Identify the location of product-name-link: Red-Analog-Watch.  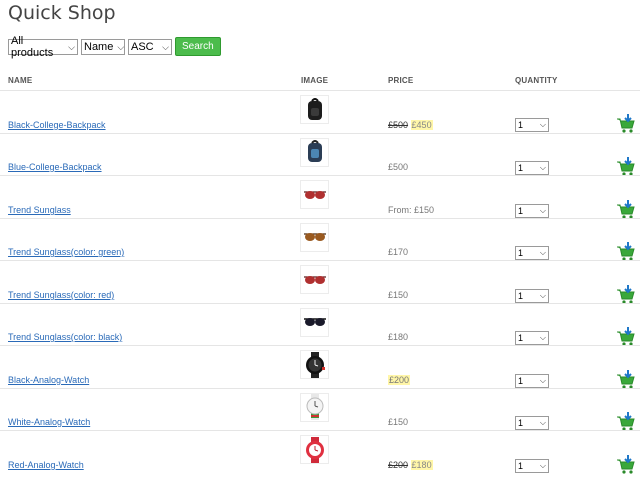
(46, 465).